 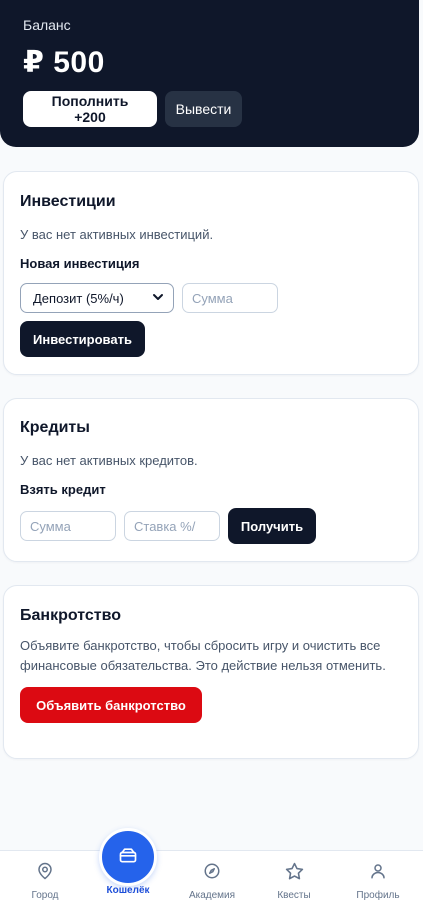 I want to click on investments-title: Инвестиции, so click(x=68, y=201).